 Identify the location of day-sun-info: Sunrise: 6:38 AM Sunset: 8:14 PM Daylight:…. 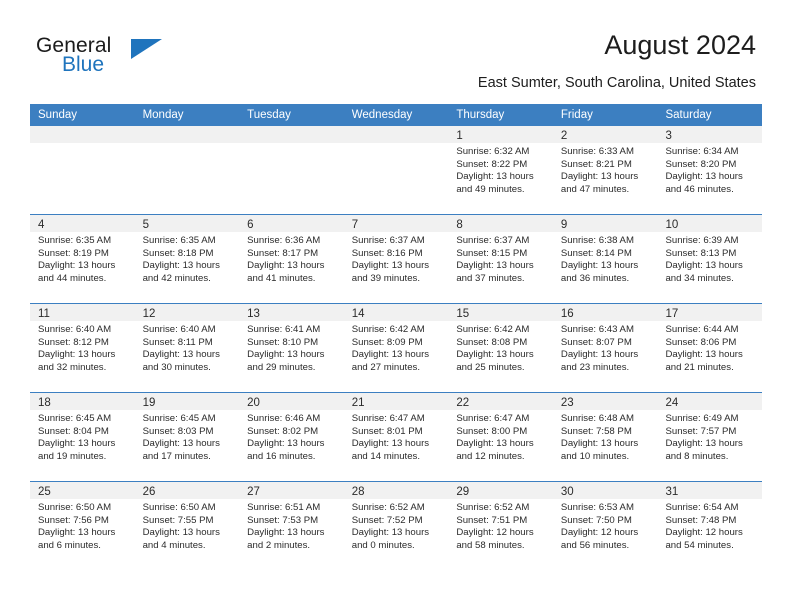
(605, 258).